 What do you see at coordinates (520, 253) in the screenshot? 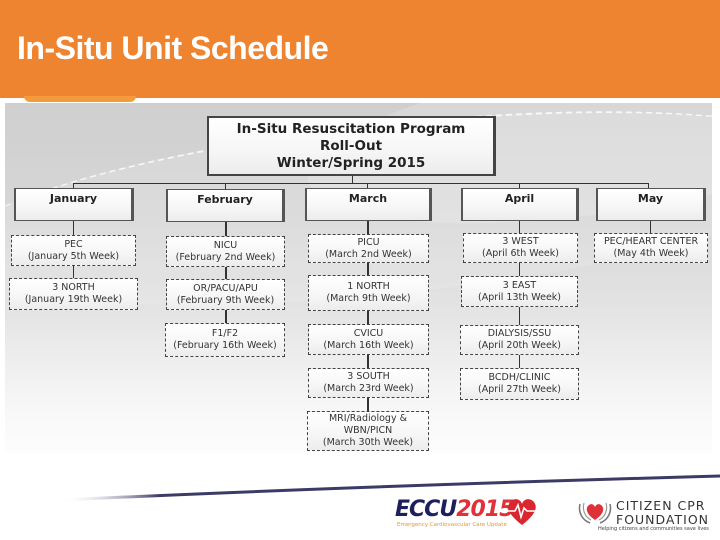
I see `unit-week: (April 6th Week)` at bounding box center [520, 253].